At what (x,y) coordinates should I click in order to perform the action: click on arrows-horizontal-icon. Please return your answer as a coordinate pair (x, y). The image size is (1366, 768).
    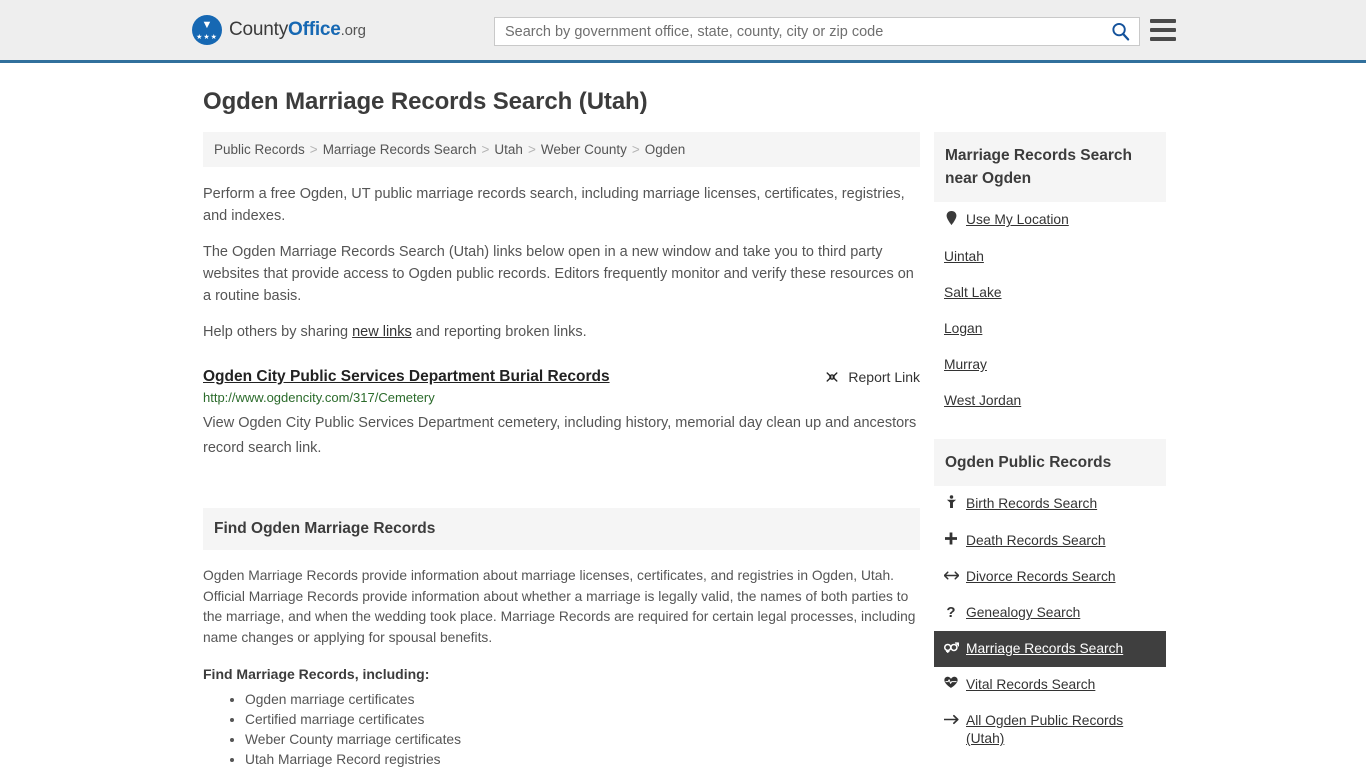
    Looking at the image, I should click on (951, 577).